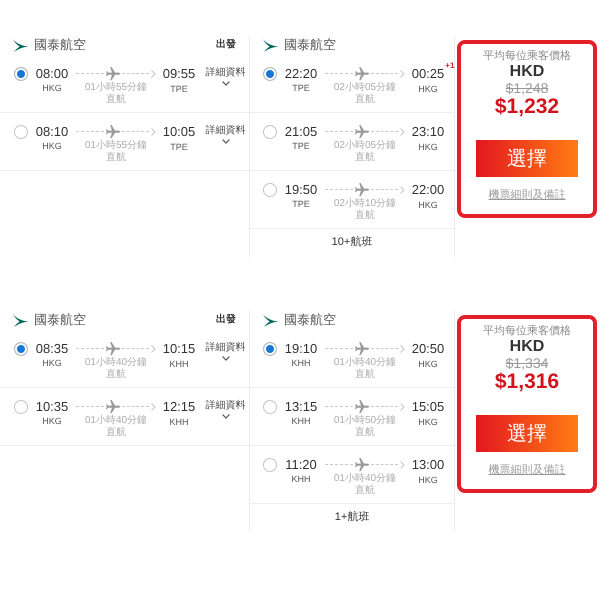 This screenshot has width=600, height=600. I want to click on departure-time: 08:00, so click(52, 73).